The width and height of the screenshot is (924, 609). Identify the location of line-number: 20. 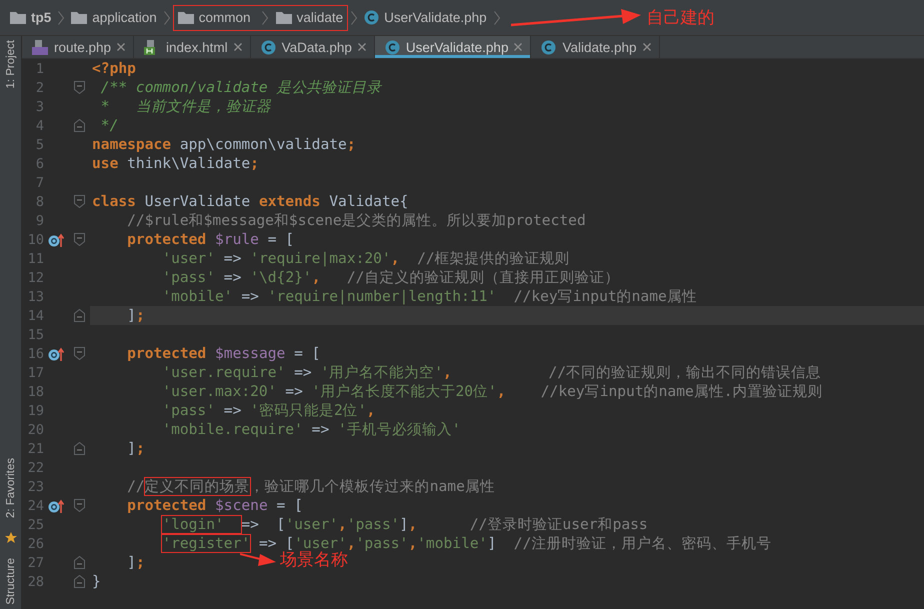
(35, 430).